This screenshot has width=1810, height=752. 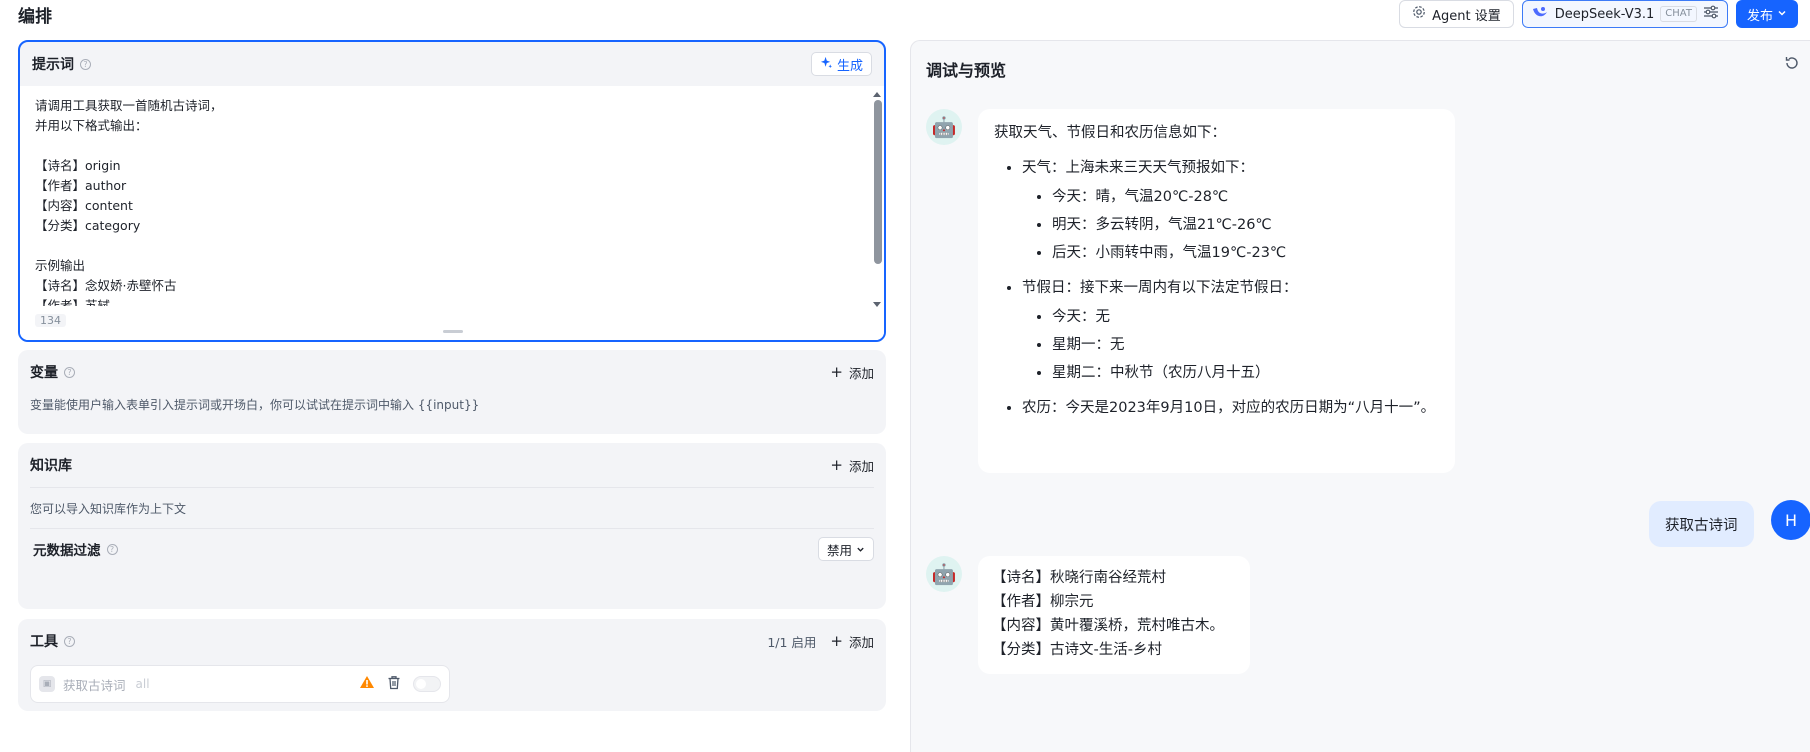 What do you see at coordinates (849, 66) in the screenshot?
I see `generate-label: 生成` at bounding box center [849, 66].